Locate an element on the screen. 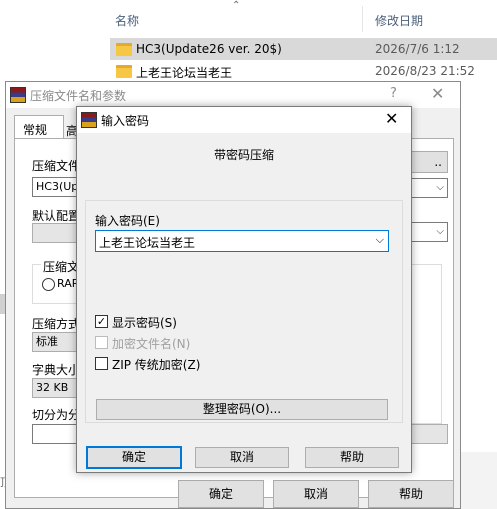  dialog-title: 输入密码 is located at coordinates (125, 121).